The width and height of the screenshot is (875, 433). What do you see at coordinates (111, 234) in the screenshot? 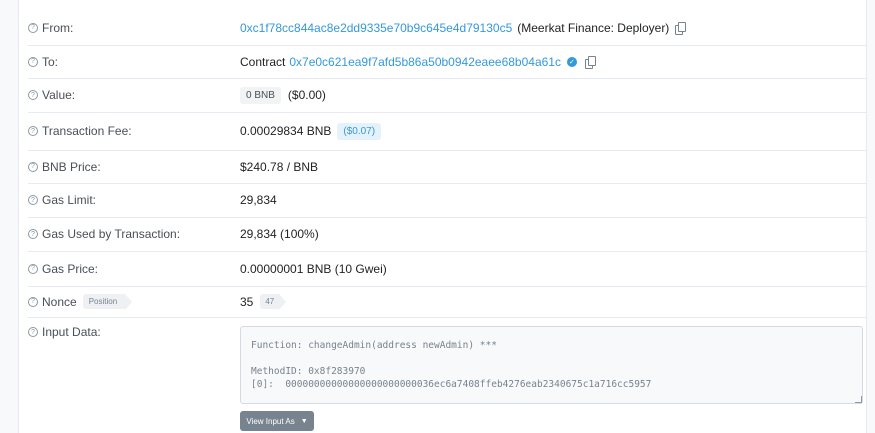
I see `gas-used-label: Gas Used by Transaction:` at bounding box center [111, 234].